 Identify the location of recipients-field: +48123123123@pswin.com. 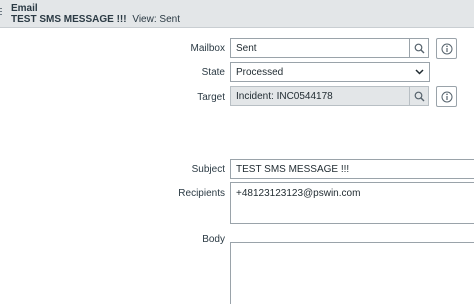
(352, 203).